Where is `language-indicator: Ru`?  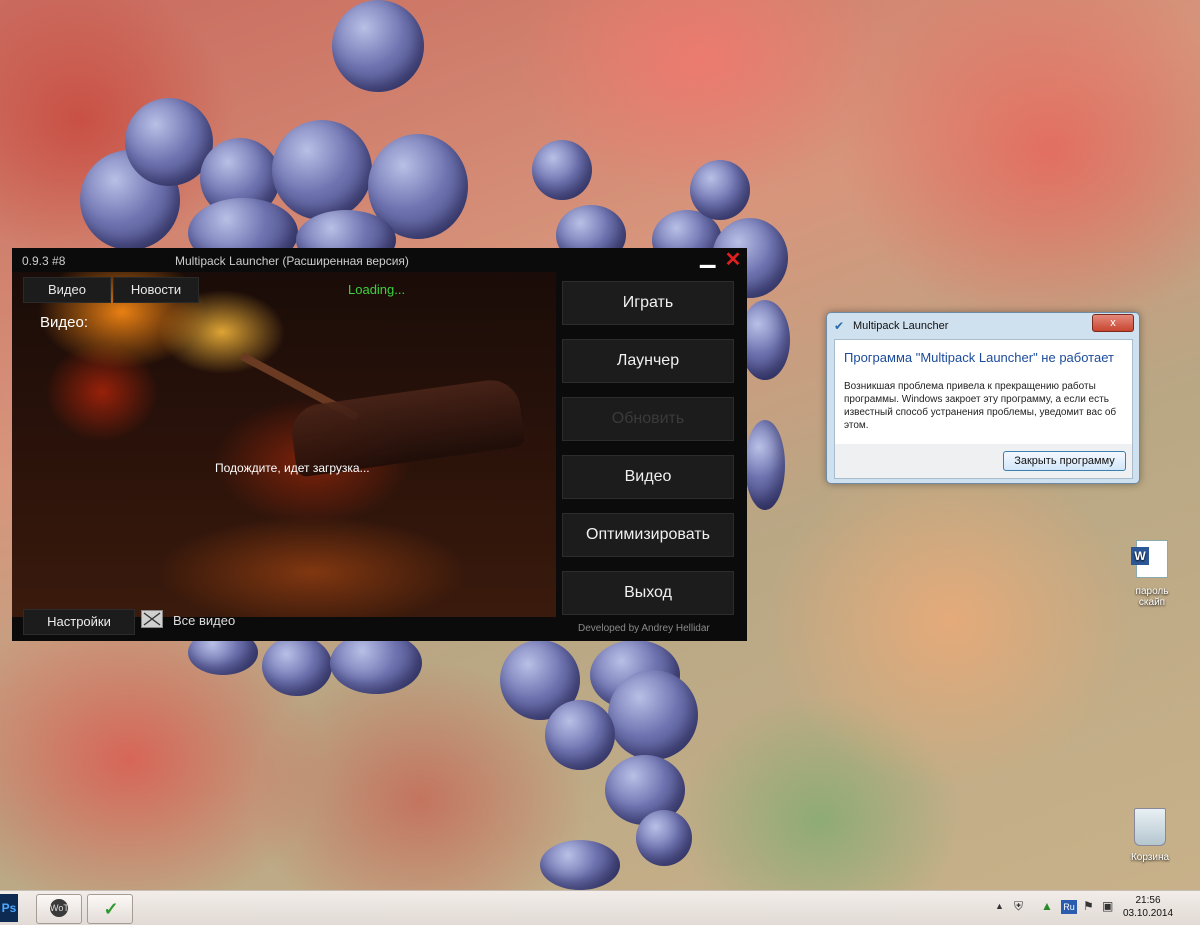
language-indicator: Ru is located at coordinates (1069, 907).